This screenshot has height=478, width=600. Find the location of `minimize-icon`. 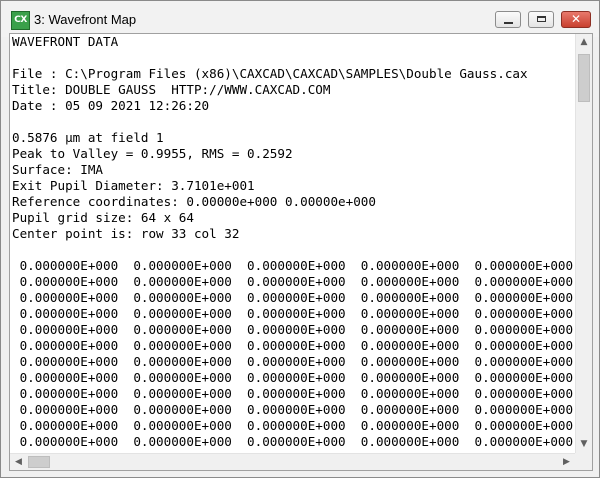

minimize-icon is located at coordinates (508, 23).